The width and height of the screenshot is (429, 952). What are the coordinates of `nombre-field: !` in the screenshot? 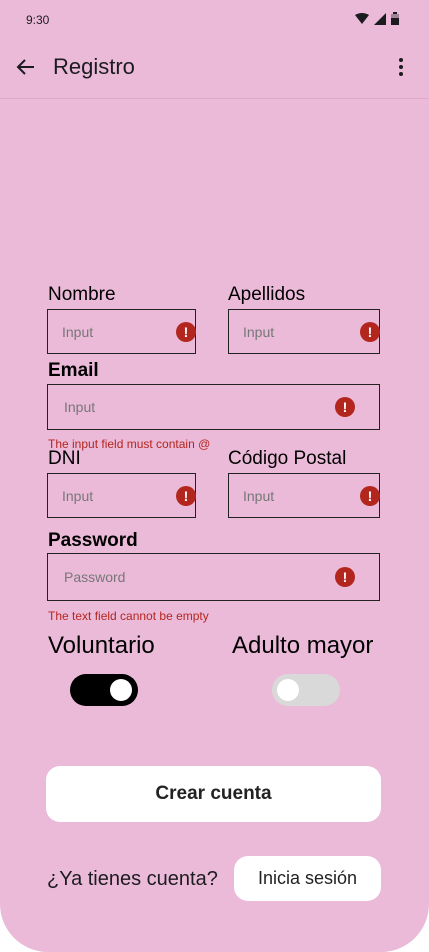 It's located at (121, 331).